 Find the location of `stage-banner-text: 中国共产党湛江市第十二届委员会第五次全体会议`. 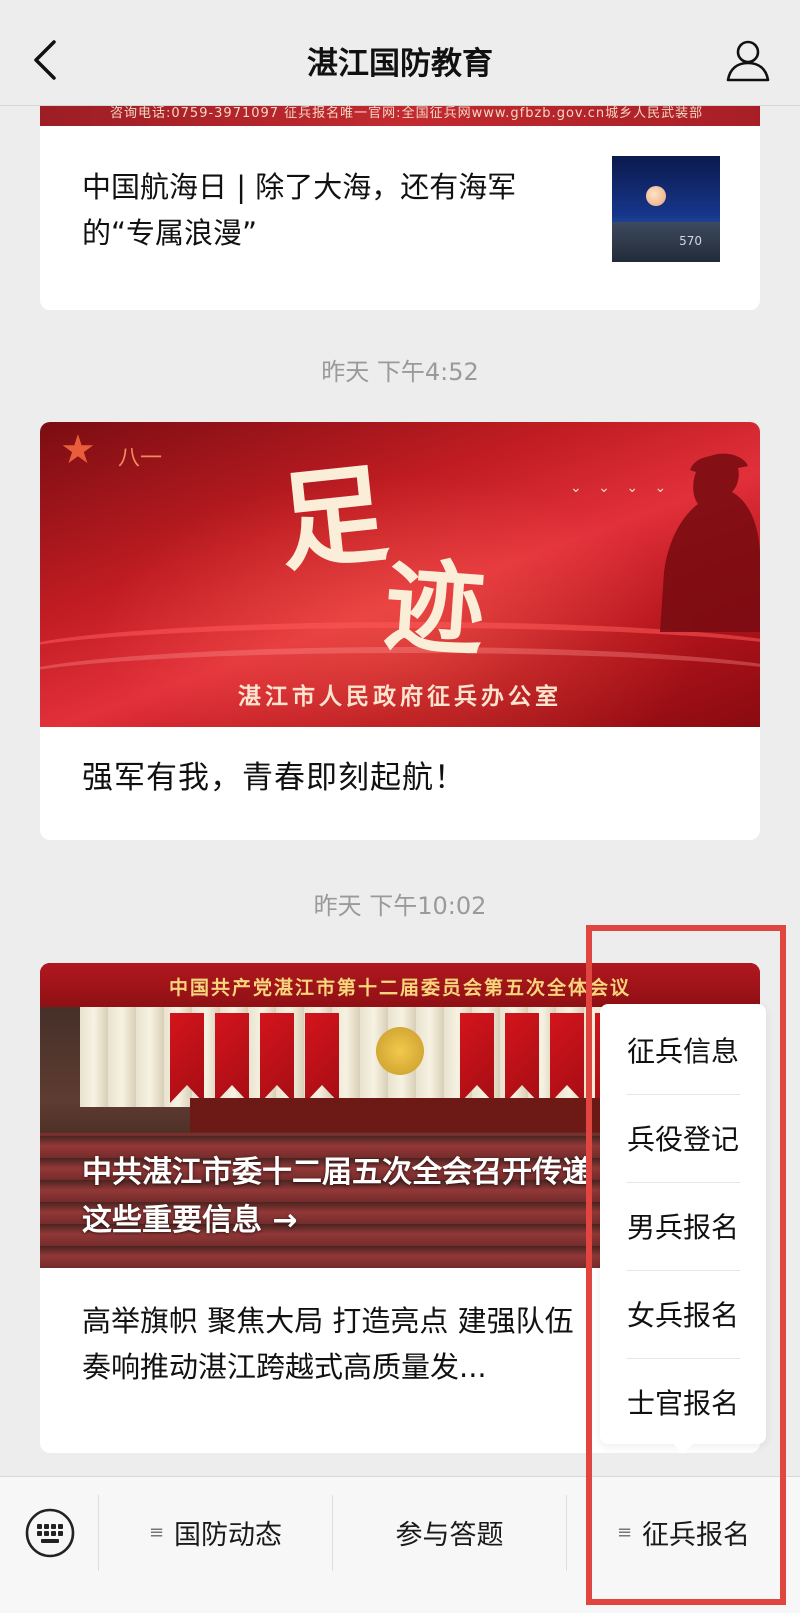

stage-banner-text: 中国共产党湛江市第十二届委员会第五次全体会议 is located at coordinates (399, 988).